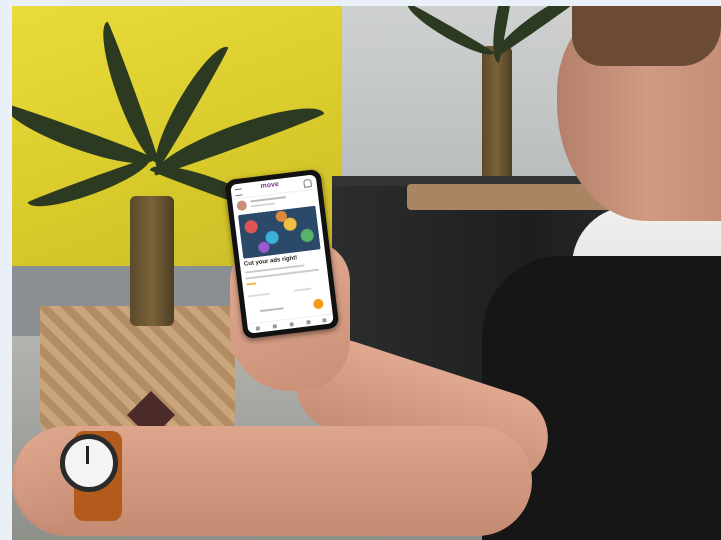 Image resolution: width=721 pixels, height=540 pixels. Describe the element at coordinates (318, 304) in the screenshot. I see `floating-action-button` at that location.